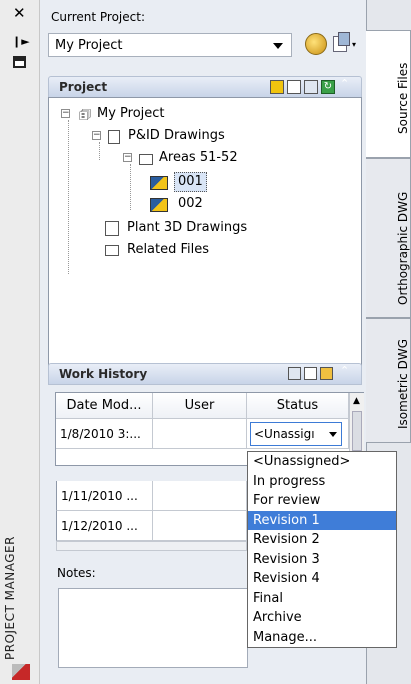  What do you see at coordinates (311, 87) in the screenshot?
I see `export-icon` at bounding box center [311, 87].